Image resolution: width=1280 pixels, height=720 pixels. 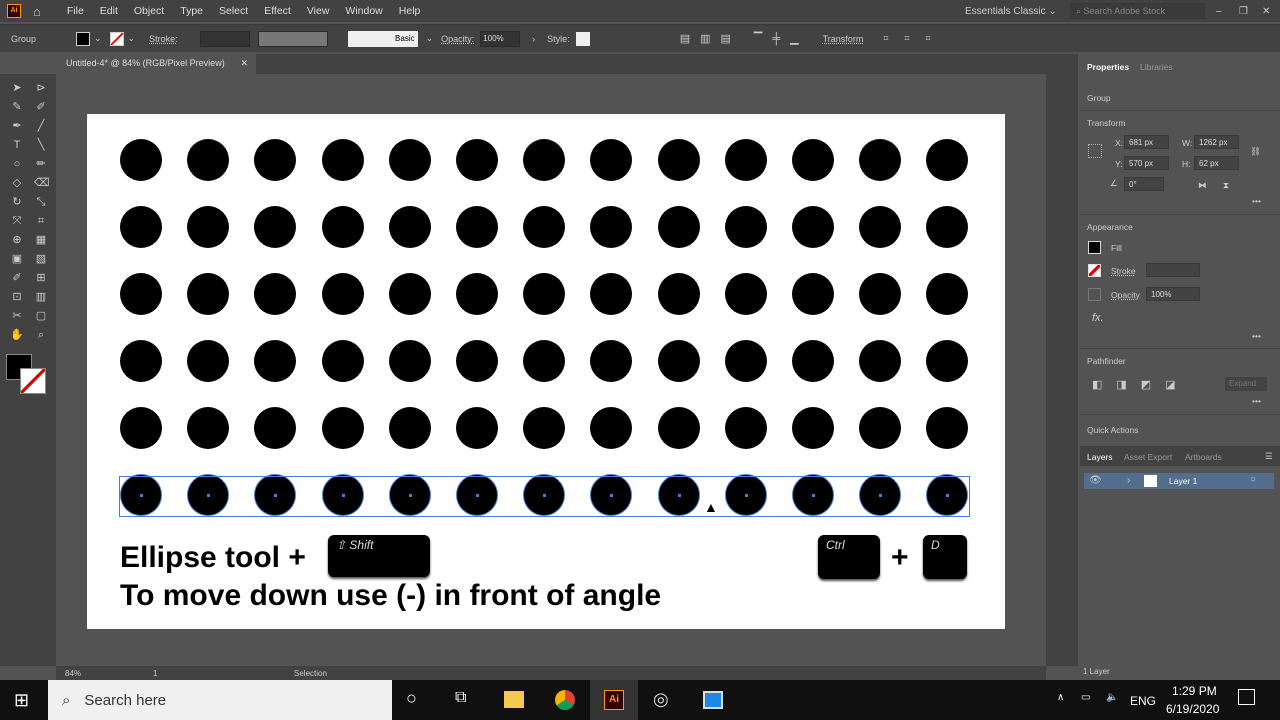 I want to click on tool-icon-21: ⊞, so click(x=41, y=278).